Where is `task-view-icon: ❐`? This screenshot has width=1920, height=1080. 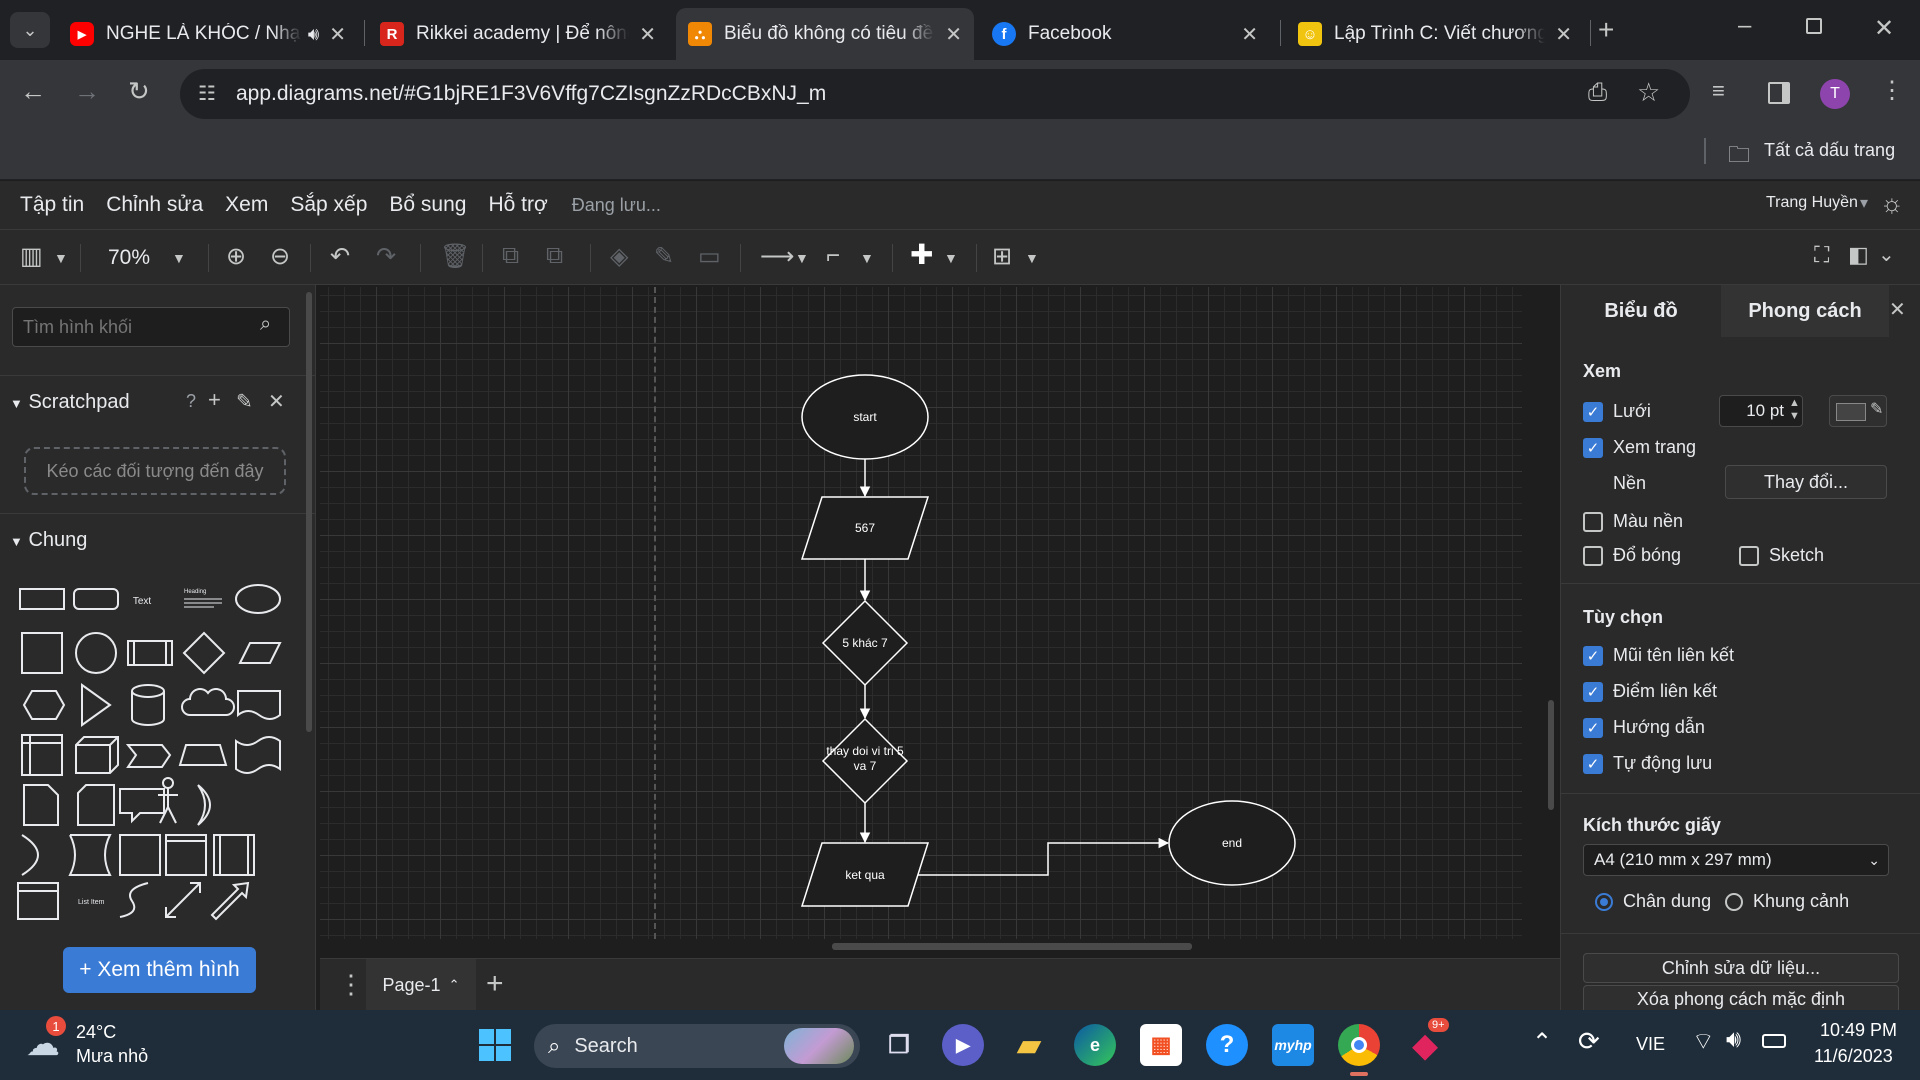 task-view-icon: ❐ is located at coordinates (899, 1045).